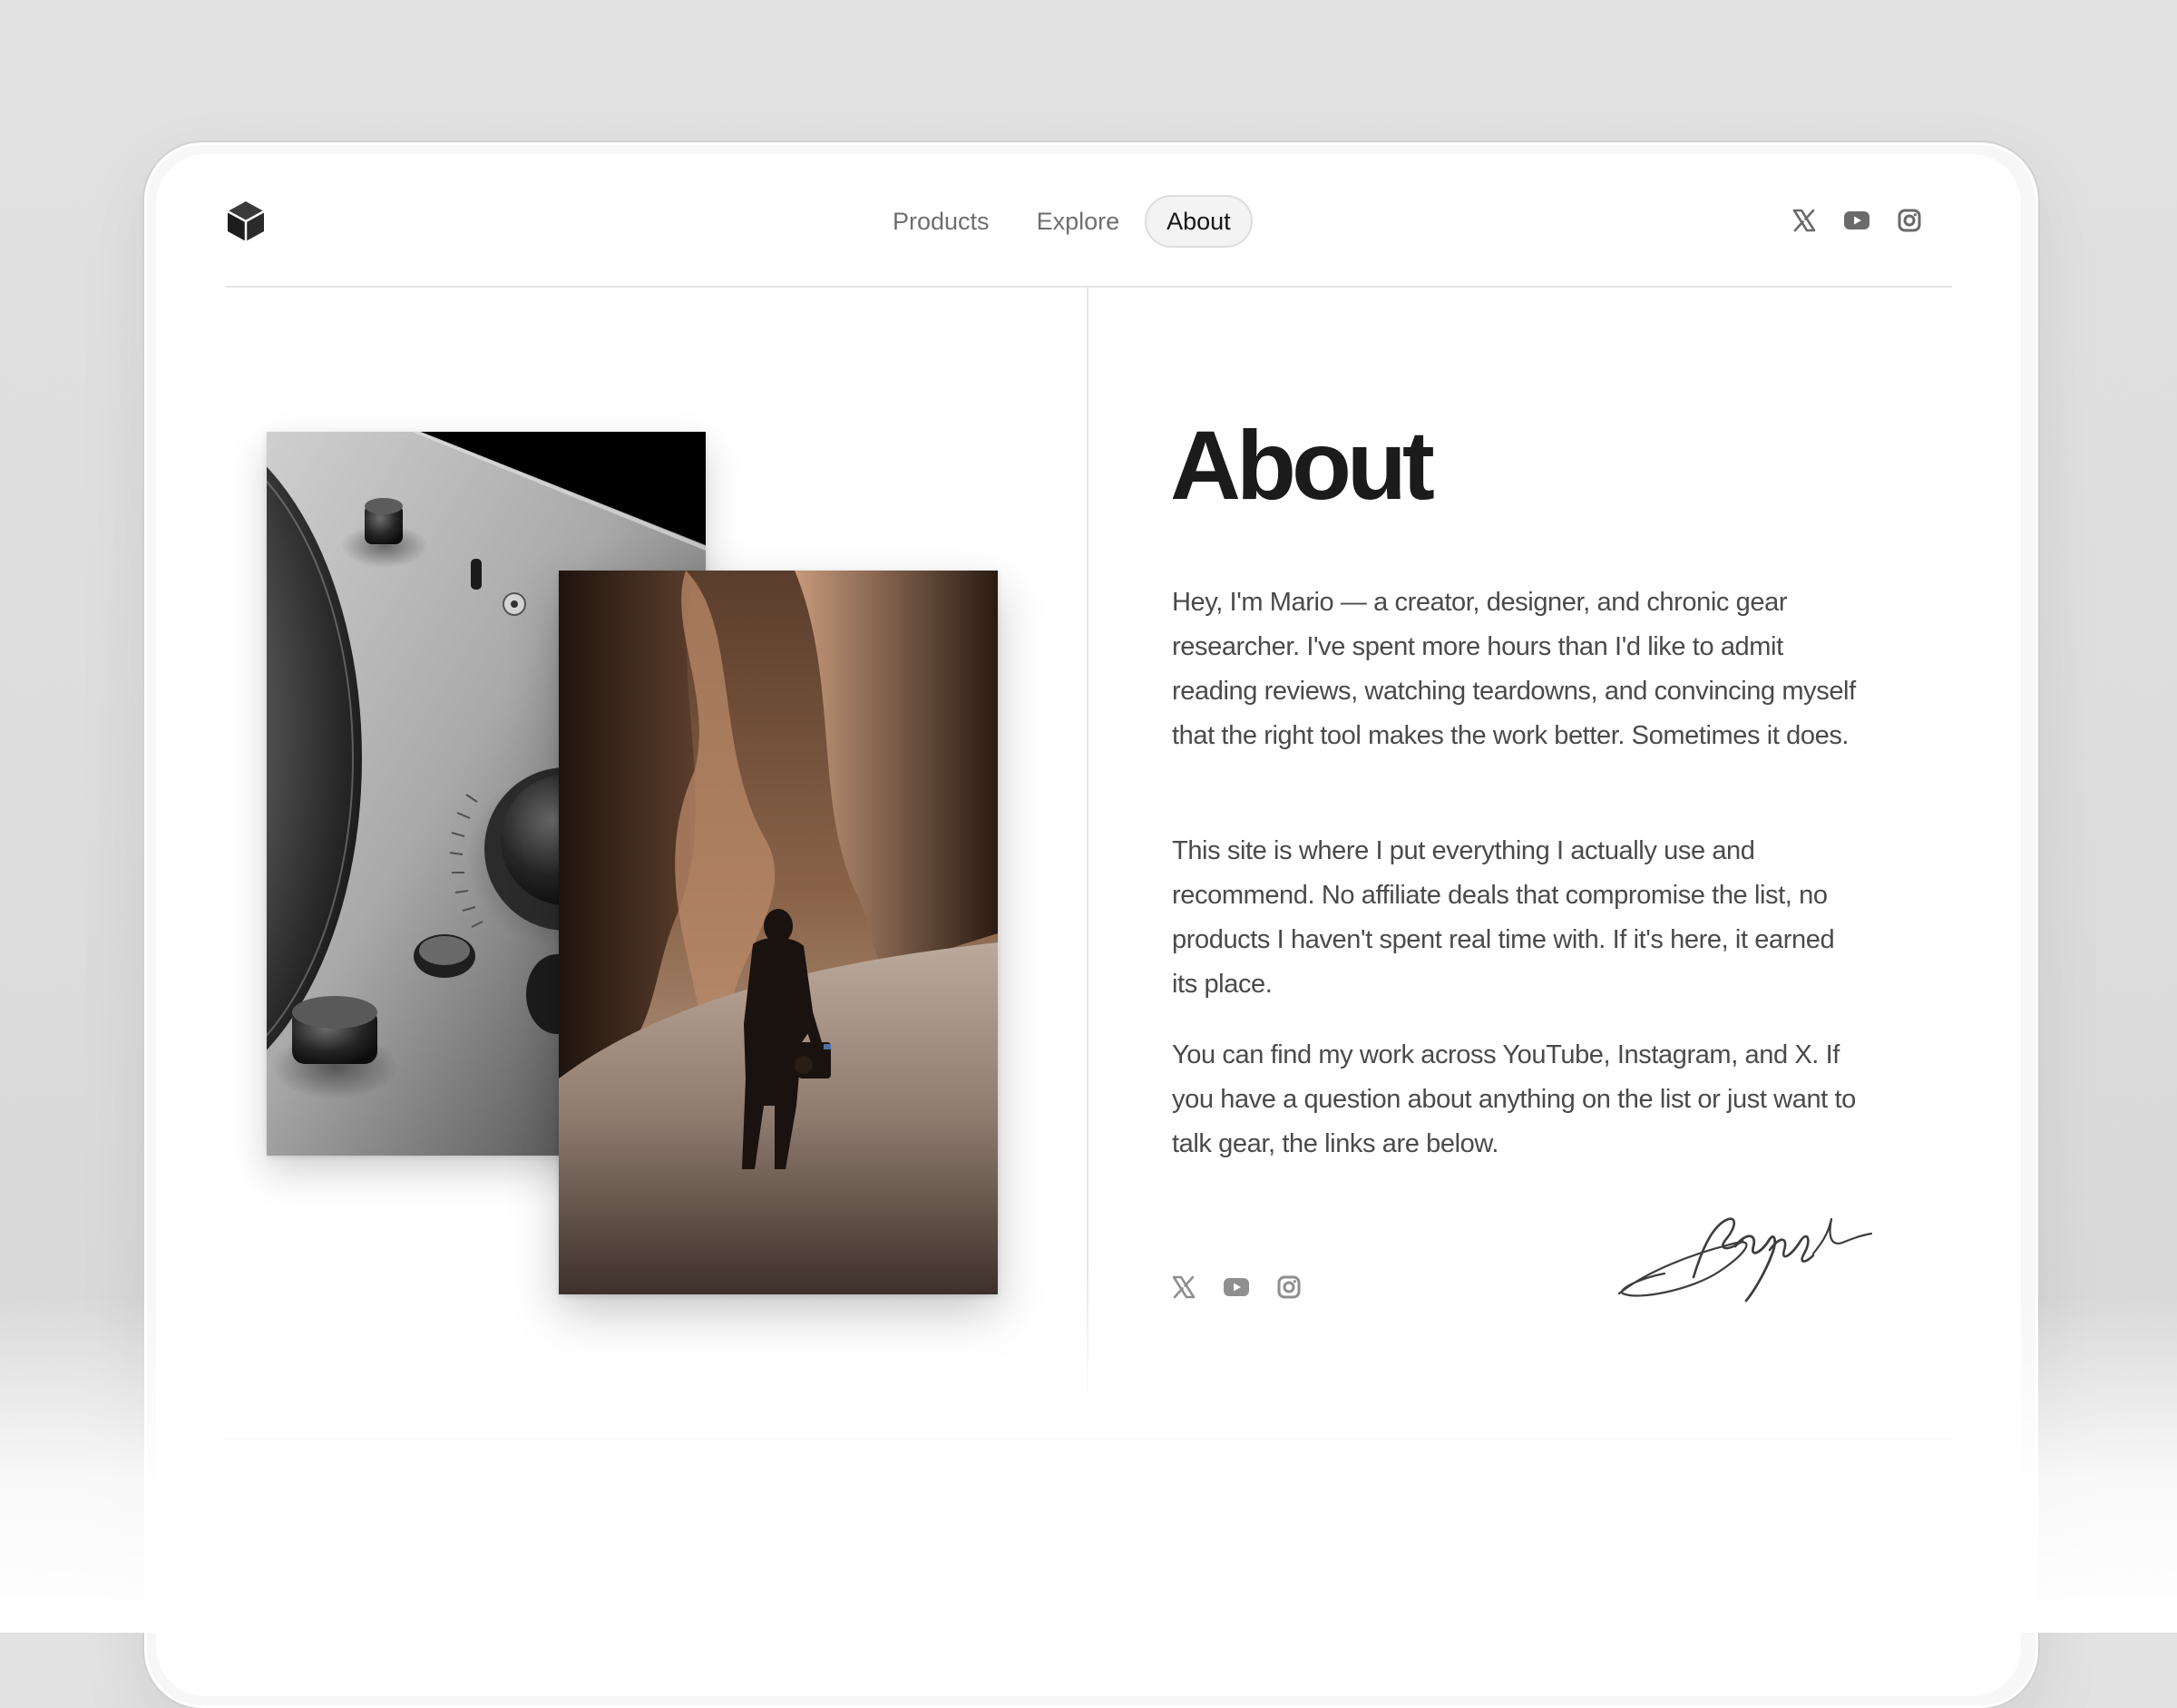 The image size is (2177, 1708). I want to click on content-bottom-divider, so click(1088, 1439).